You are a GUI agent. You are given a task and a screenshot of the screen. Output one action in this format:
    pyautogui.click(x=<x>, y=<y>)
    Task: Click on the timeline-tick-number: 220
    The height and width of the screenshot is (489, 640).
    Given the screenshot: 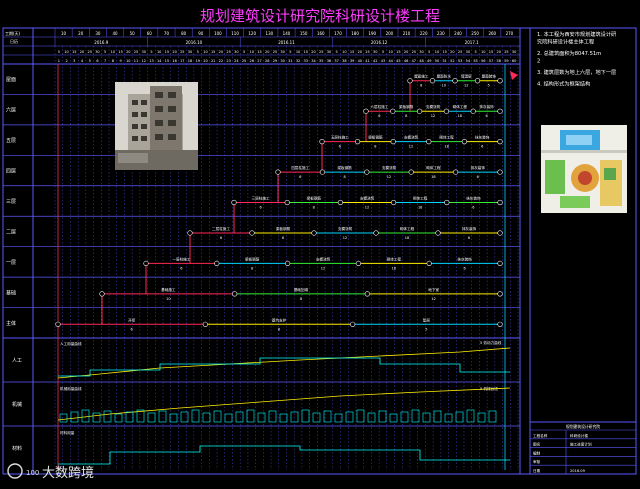 What is the action you would take?
    pyautogui.click(x=424, y=33)
    